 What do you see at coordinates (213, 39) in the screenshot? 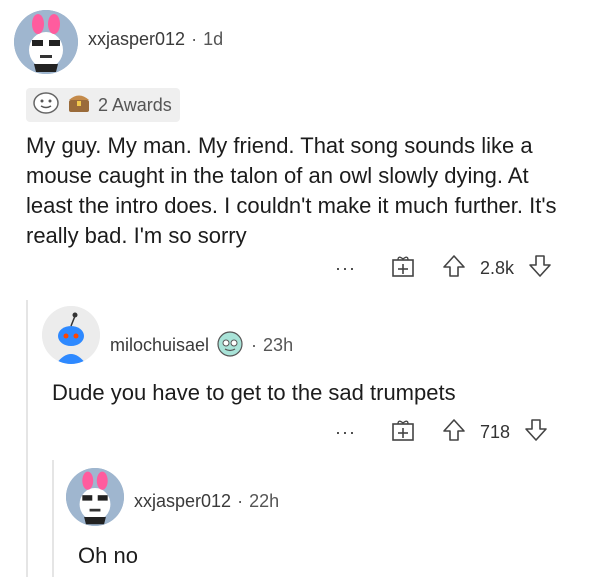
I see `timestamp: 1d` at bounding box center [213, 39].